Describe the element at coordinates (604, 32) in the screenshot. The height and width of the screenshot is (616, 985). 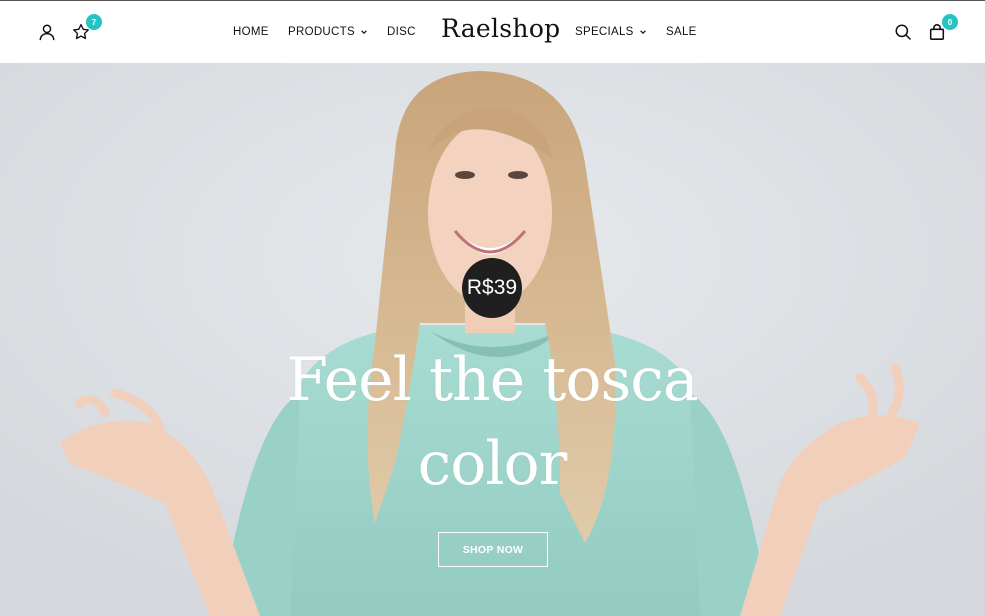
I see `nav-specials-label: SPECIALS` at that location.